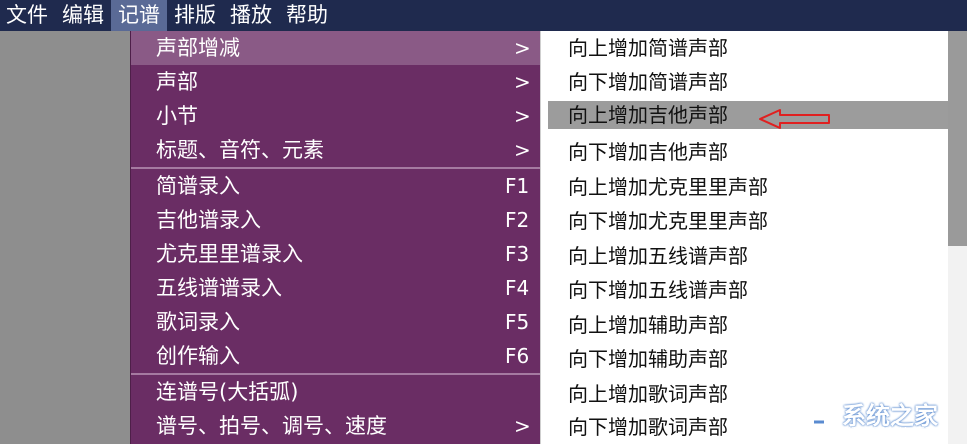 Image resolution: width=967 pixels, height=444 pixels. What do you see at coordinates (648, 82) in the screenshot?
I see `submenu-item-label: 向下增加简谱声部` at bounding box center [648, 82].